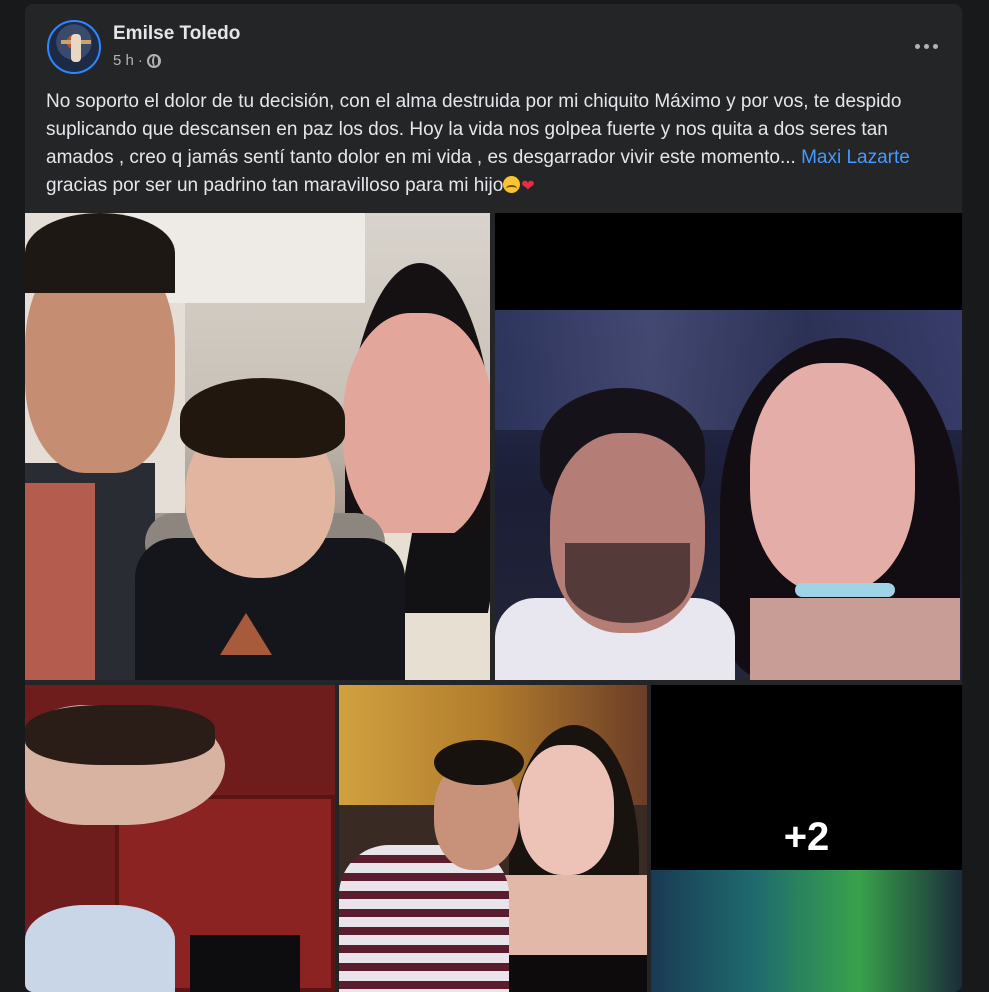 This screenshot has width=989, height=992. What do you see at coordinates (176, 34) in the screenshot?
I see `author-name: Emilse Toledo` at bounding box center [176, 34].